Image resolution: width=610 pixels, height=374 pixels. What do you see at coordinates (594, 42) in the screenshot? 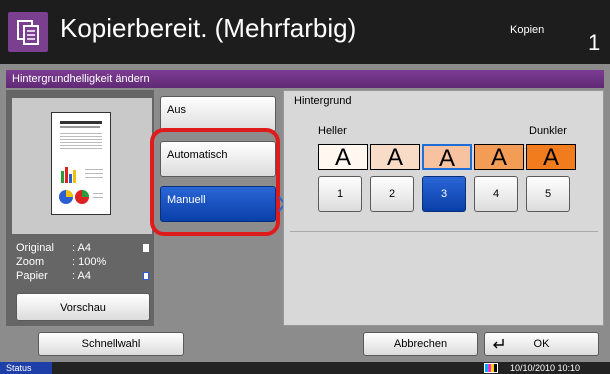
I see `copy-count: 1` at bounding box center [594, 42].